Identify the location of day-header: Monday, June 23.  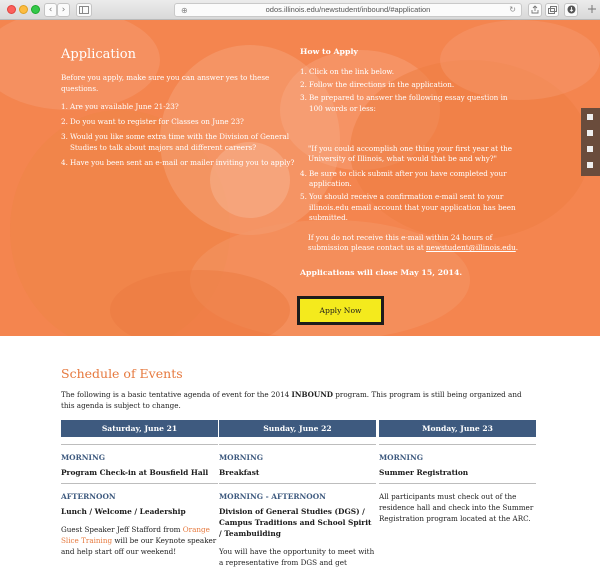
(457, 428).